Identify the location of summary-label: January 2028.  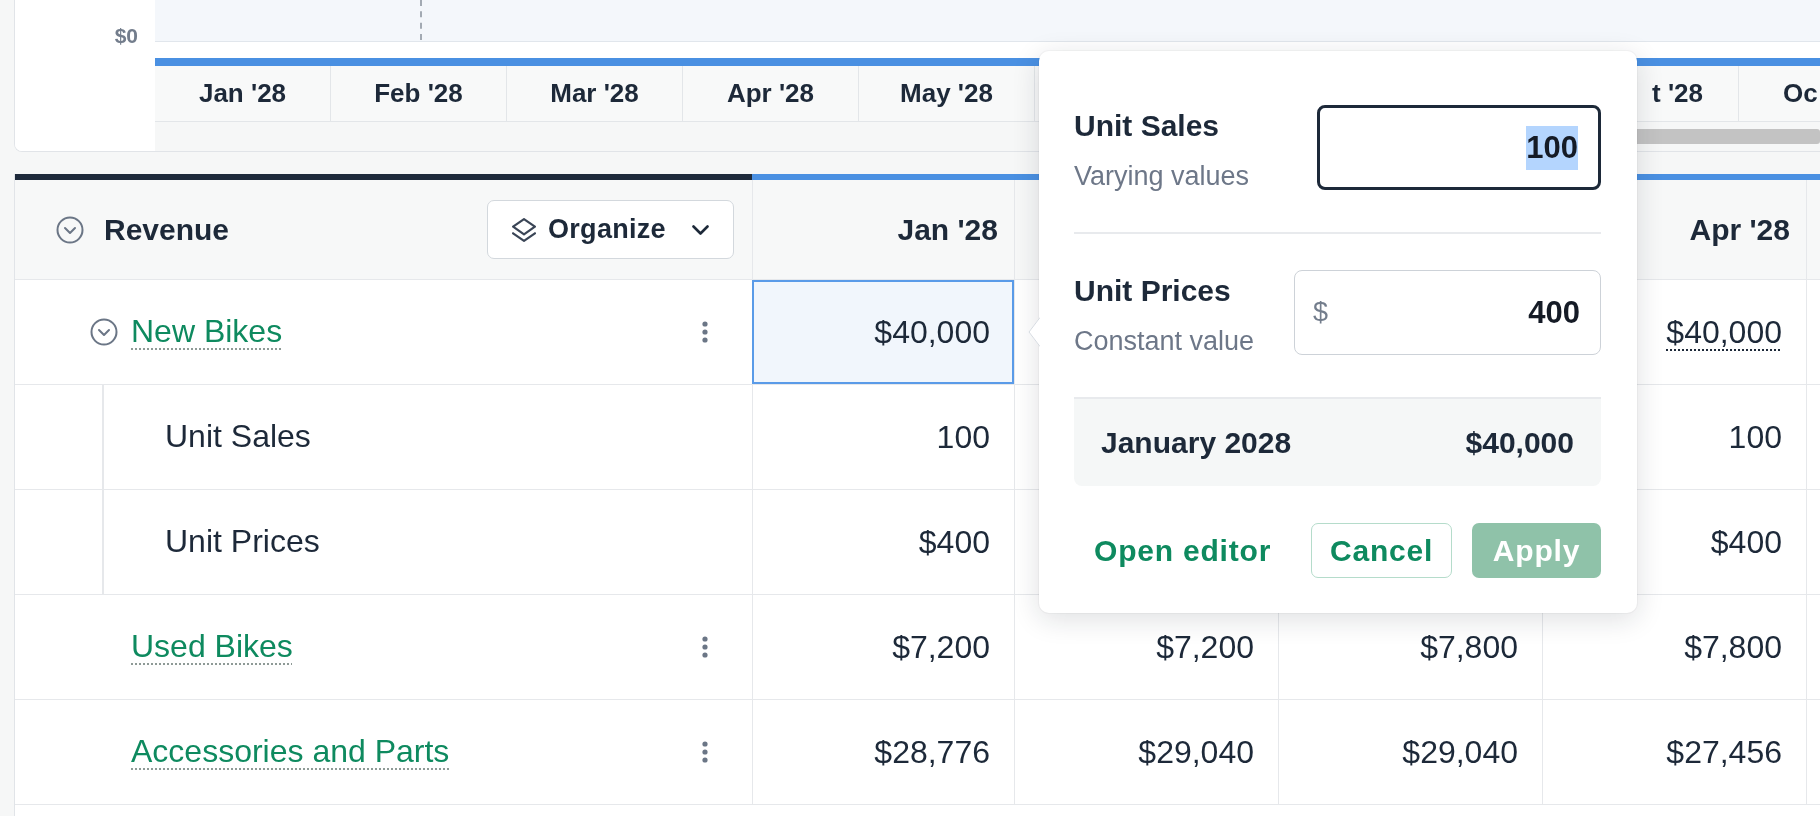
(1196, 442).